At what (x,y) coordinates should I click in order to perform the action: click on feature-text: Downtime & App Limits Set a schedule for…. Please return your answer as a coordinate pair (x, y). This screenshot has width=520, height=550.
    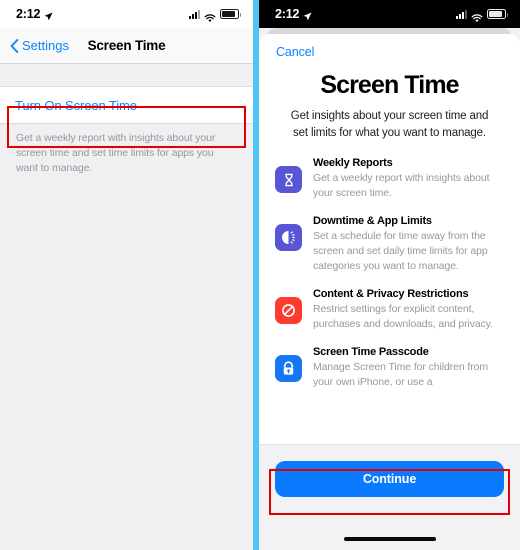
    Looking at the image, I should click on (409, 244).